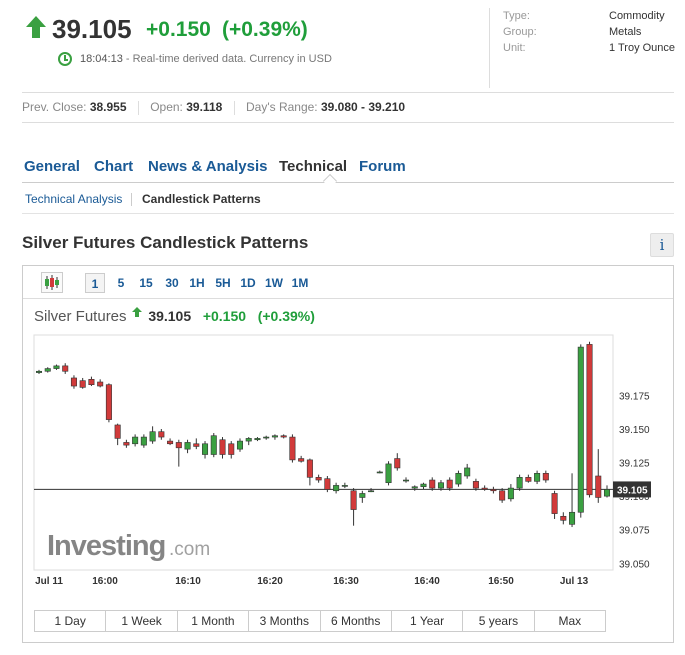 This screenshot has width=685, height=655. I want to click on tab-chart: Chart, so click(113, 166).